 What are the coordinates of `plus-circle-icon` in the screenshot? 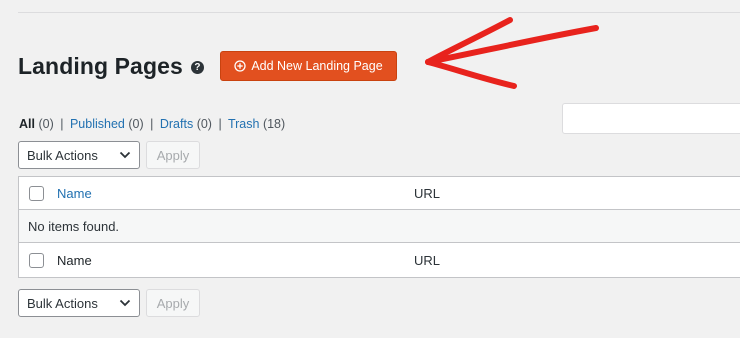 It's located at (240, 66).